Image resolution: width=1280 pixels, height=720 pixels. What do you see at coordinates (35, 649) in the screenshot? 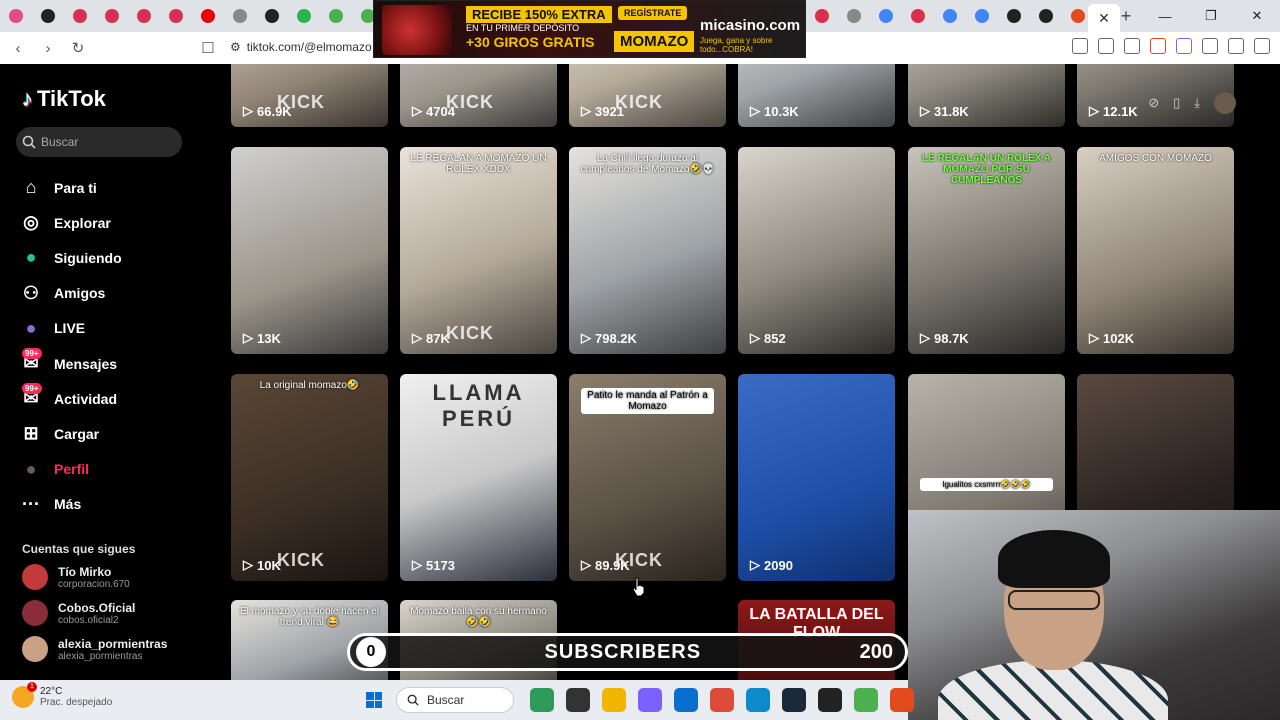
I see `avatar` at bounding box center [35, 649].